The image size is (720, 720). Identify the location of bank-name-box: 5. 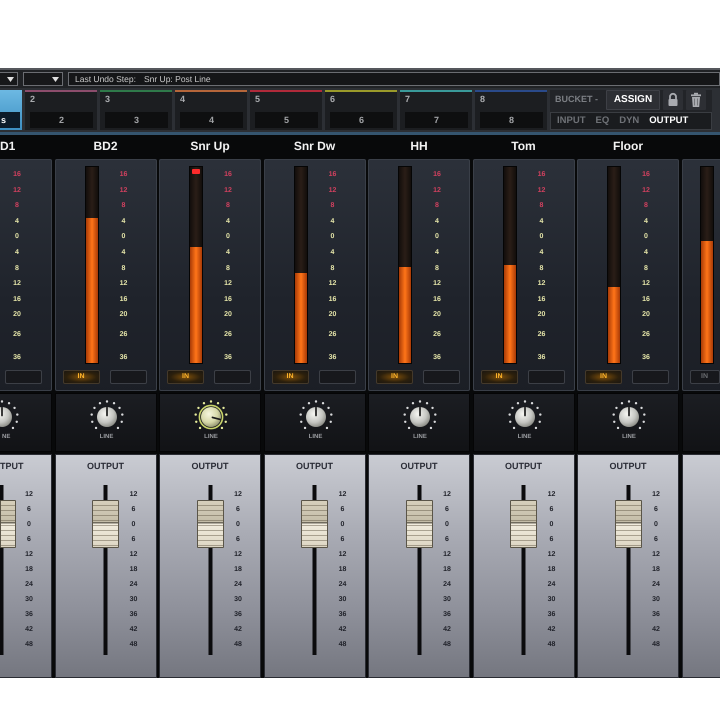
(286, 120).